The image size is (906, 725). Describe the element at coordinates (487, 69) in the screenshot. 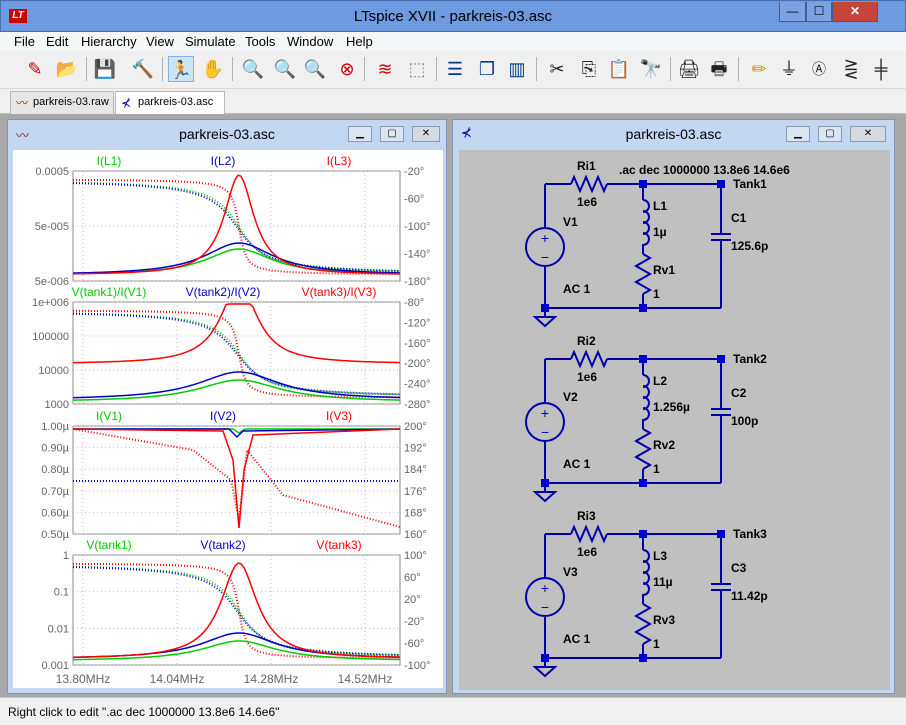

I see `cascade-icon: ❐` at that location.